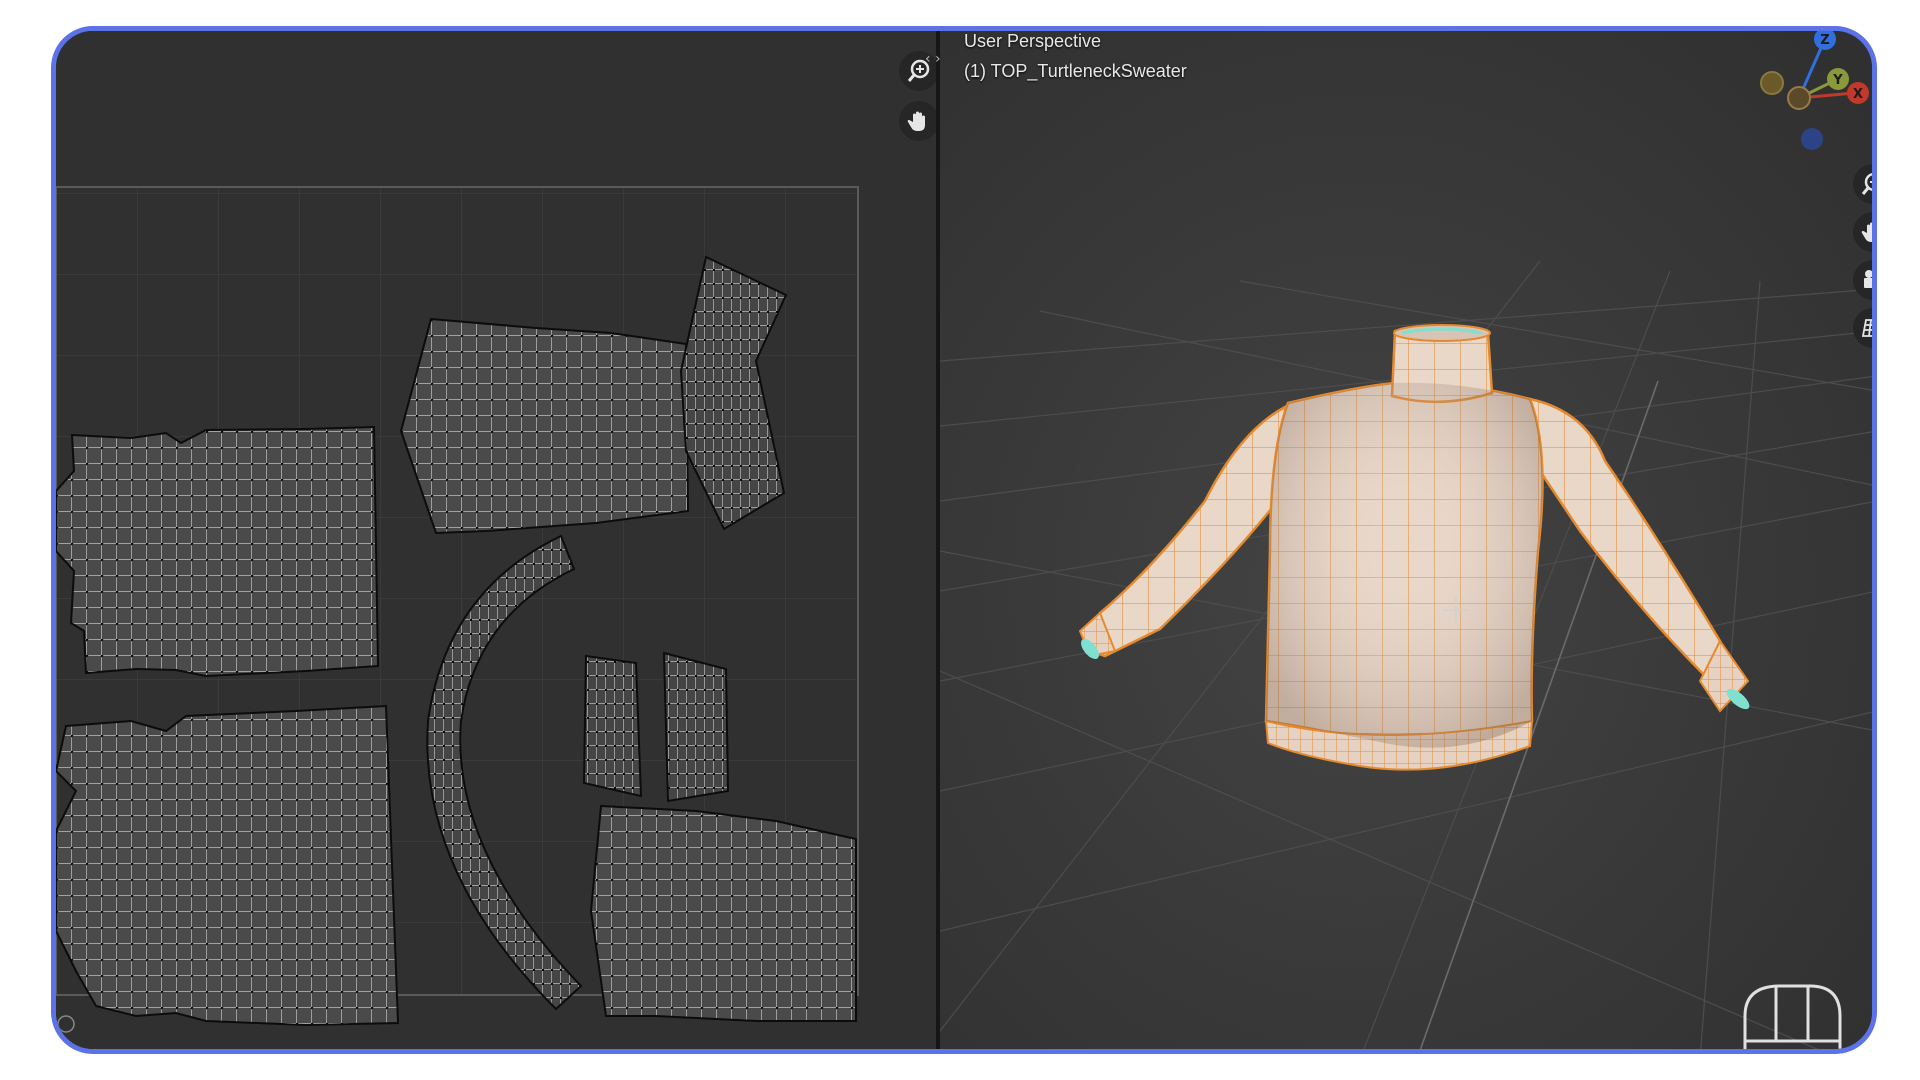 This screenshot has height=1080, width=1920. What do you see at coordinates (1837, 80) in the screenshot?
I see `gizmo-y-label: Y` at bounding box center [1837, 80].